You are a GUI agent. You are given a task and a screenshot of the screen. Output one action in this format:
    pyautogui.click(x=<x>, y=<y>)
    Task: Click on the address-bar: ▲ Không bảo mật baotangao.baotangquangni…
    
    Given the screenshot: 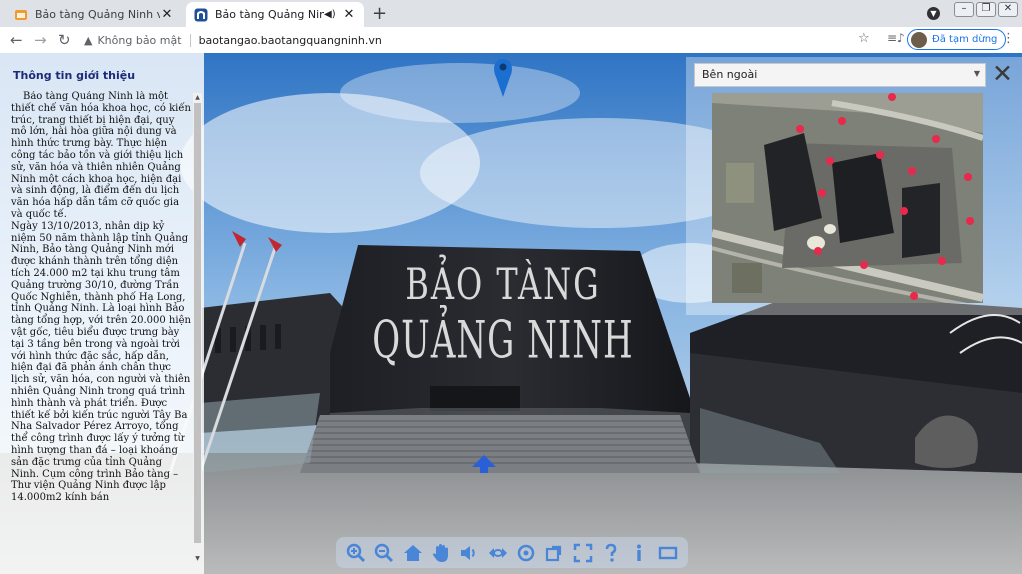 What is the action you would take?
    pyautogui.click(x=481, y=40)
    